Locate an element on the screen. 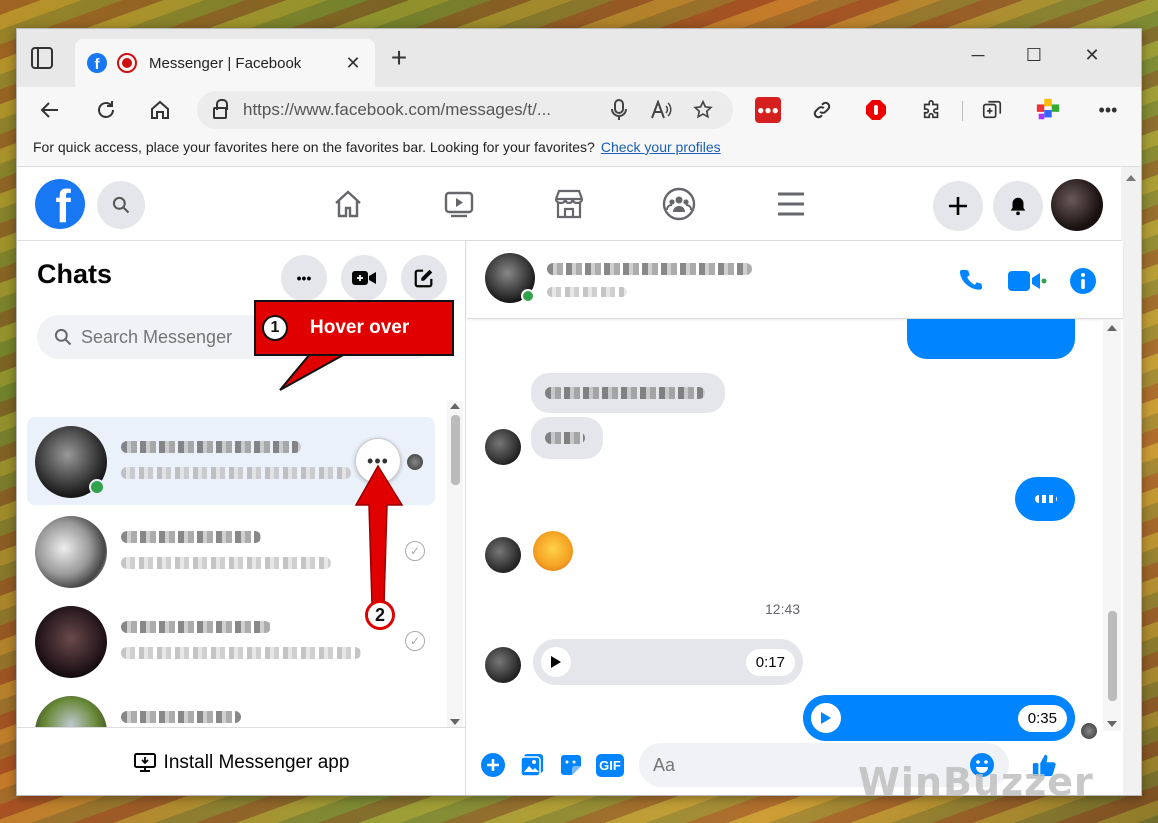 The width and height of the screenshot is (1158, 823). callout-pointer is located at coordinates (314, 372).